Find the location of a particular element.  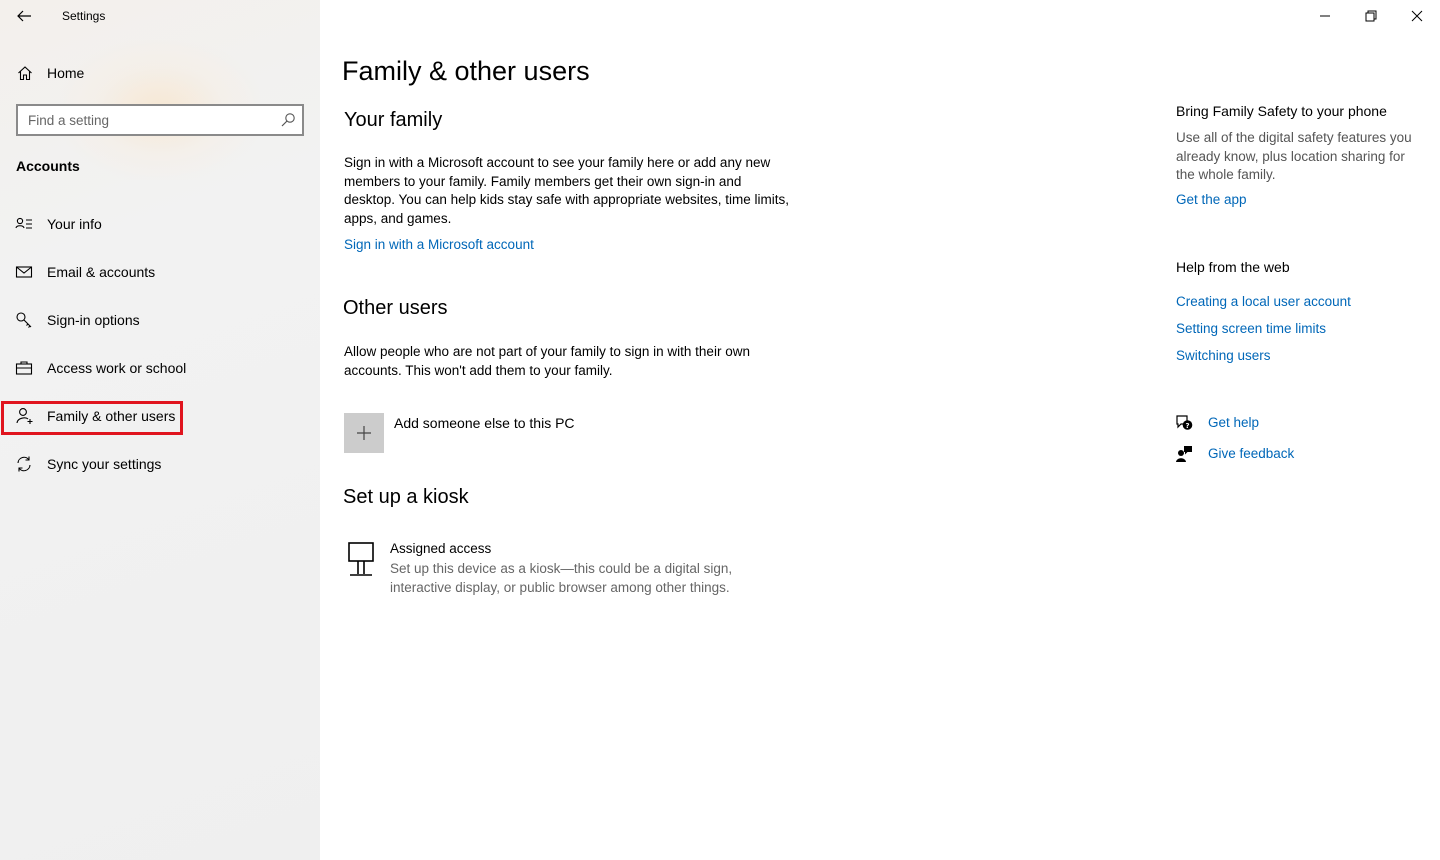

close-button is located at coordinates (1417, 16).